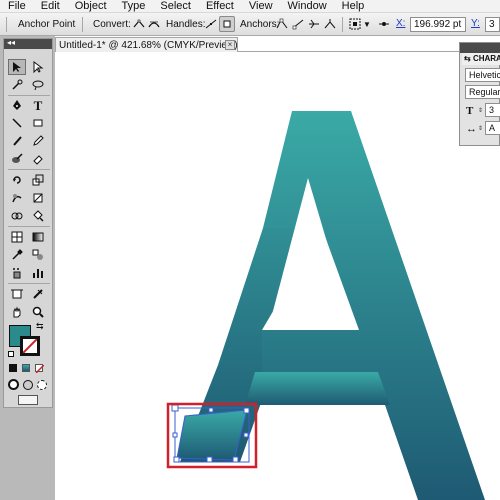 The height and width of the screenshot is (500, 500). What do you see at coordinates (42, 385) in the screenshot?
I see `draw-inside-icon` at bounding box center [42, 385].